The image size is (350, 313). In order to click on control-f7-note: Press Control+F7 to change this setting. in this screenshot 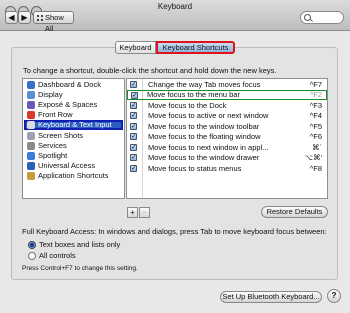, I will do `click(80, 268)`.